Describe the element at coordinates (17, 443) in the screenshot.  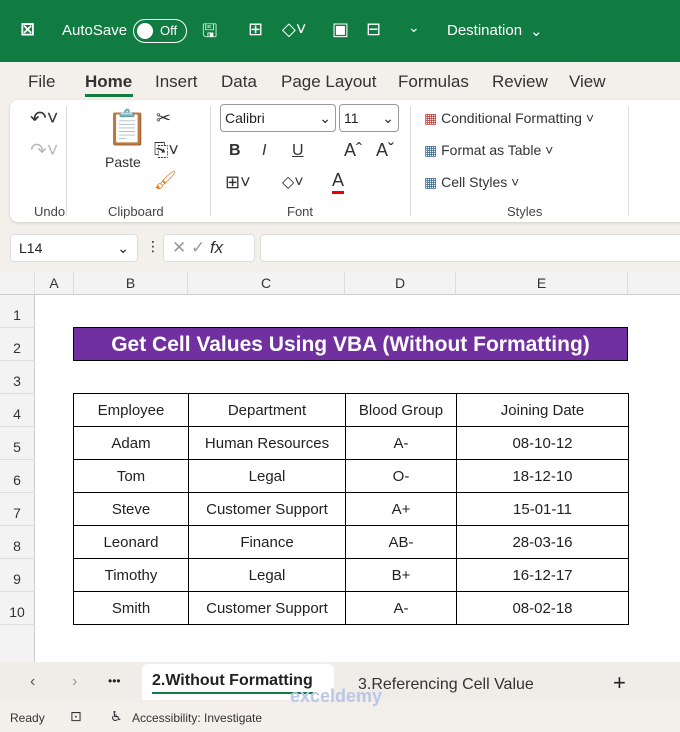
I see `row-header: 5` at that location.